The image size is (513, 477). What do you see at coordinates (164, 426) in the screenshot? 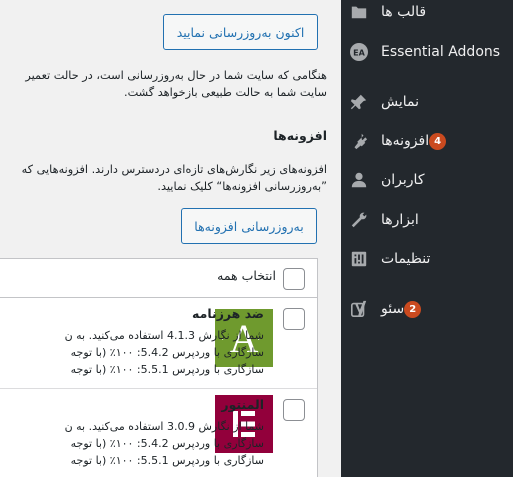
I see `plugin-version-text: شما از نگارش 3.0.9 استفاده می‌کنید. به ن` at bounding box center [164, 426].